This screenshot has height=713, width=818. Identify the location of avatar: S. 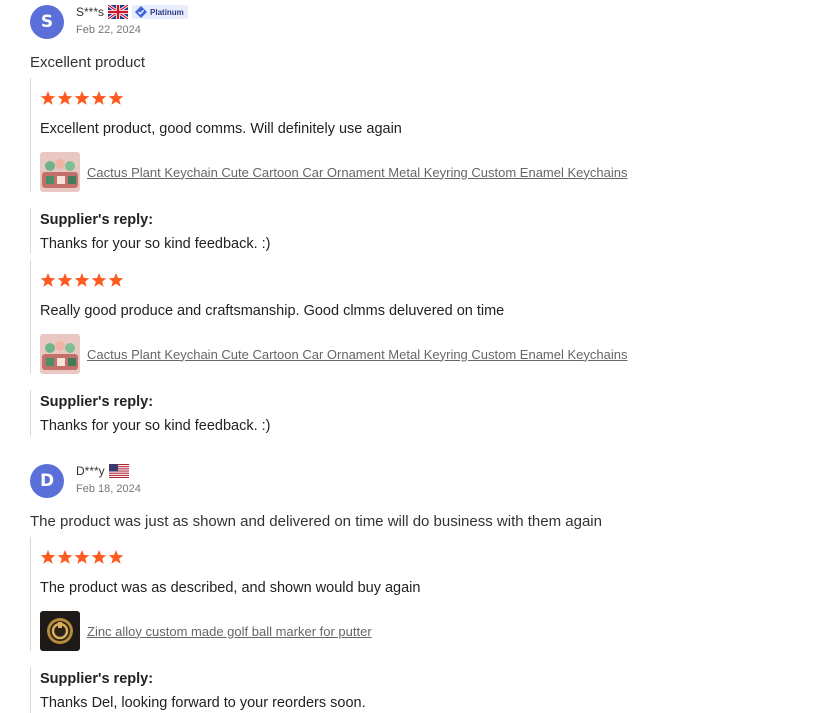
(47, 22).